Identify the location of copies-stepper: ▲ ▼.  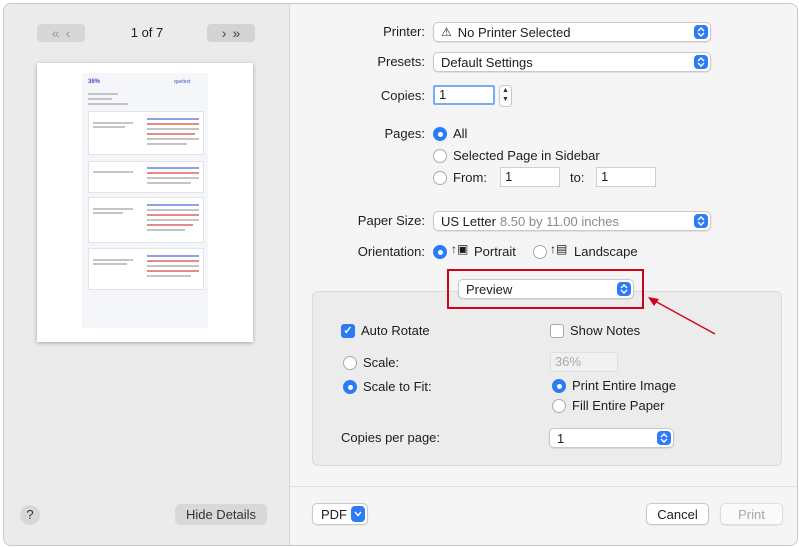
(505, 96).